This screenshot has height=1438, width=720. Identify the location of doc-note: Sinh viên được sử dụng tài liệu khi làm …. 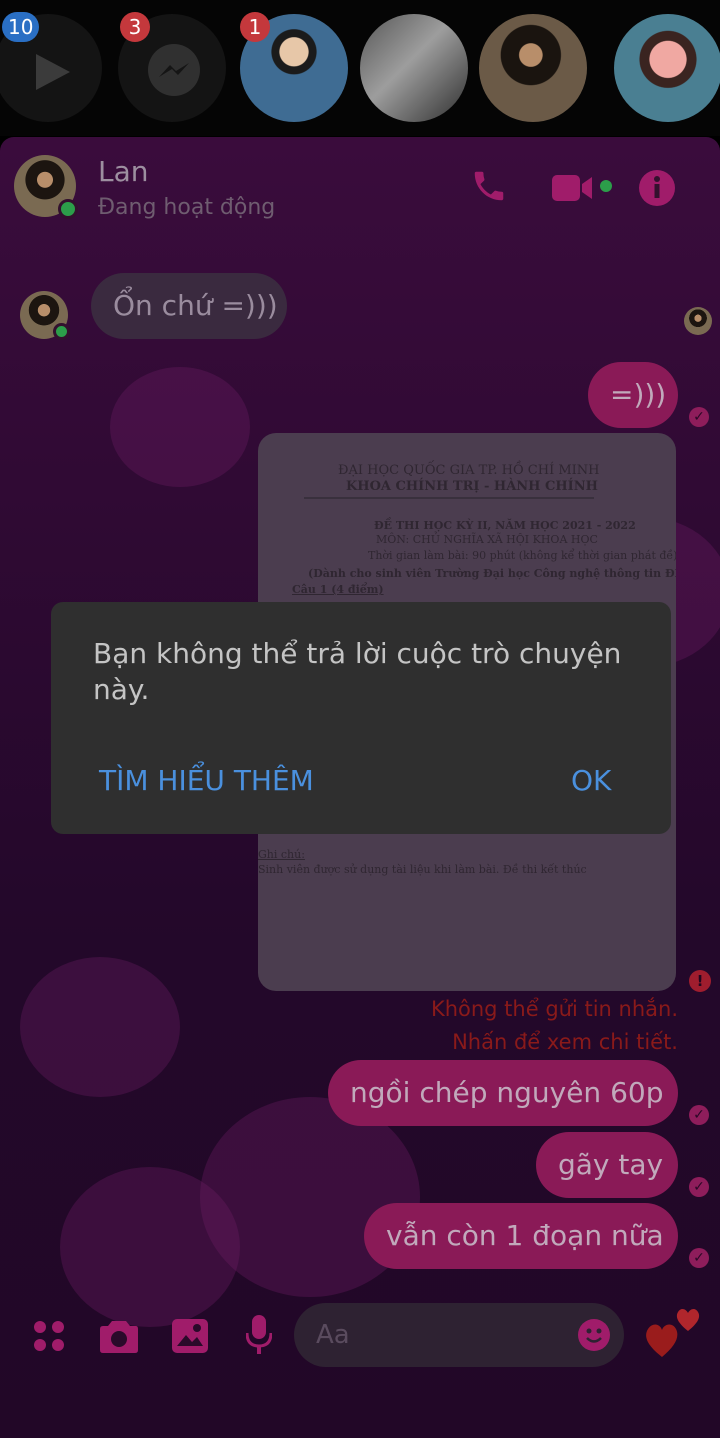
(422, 869).